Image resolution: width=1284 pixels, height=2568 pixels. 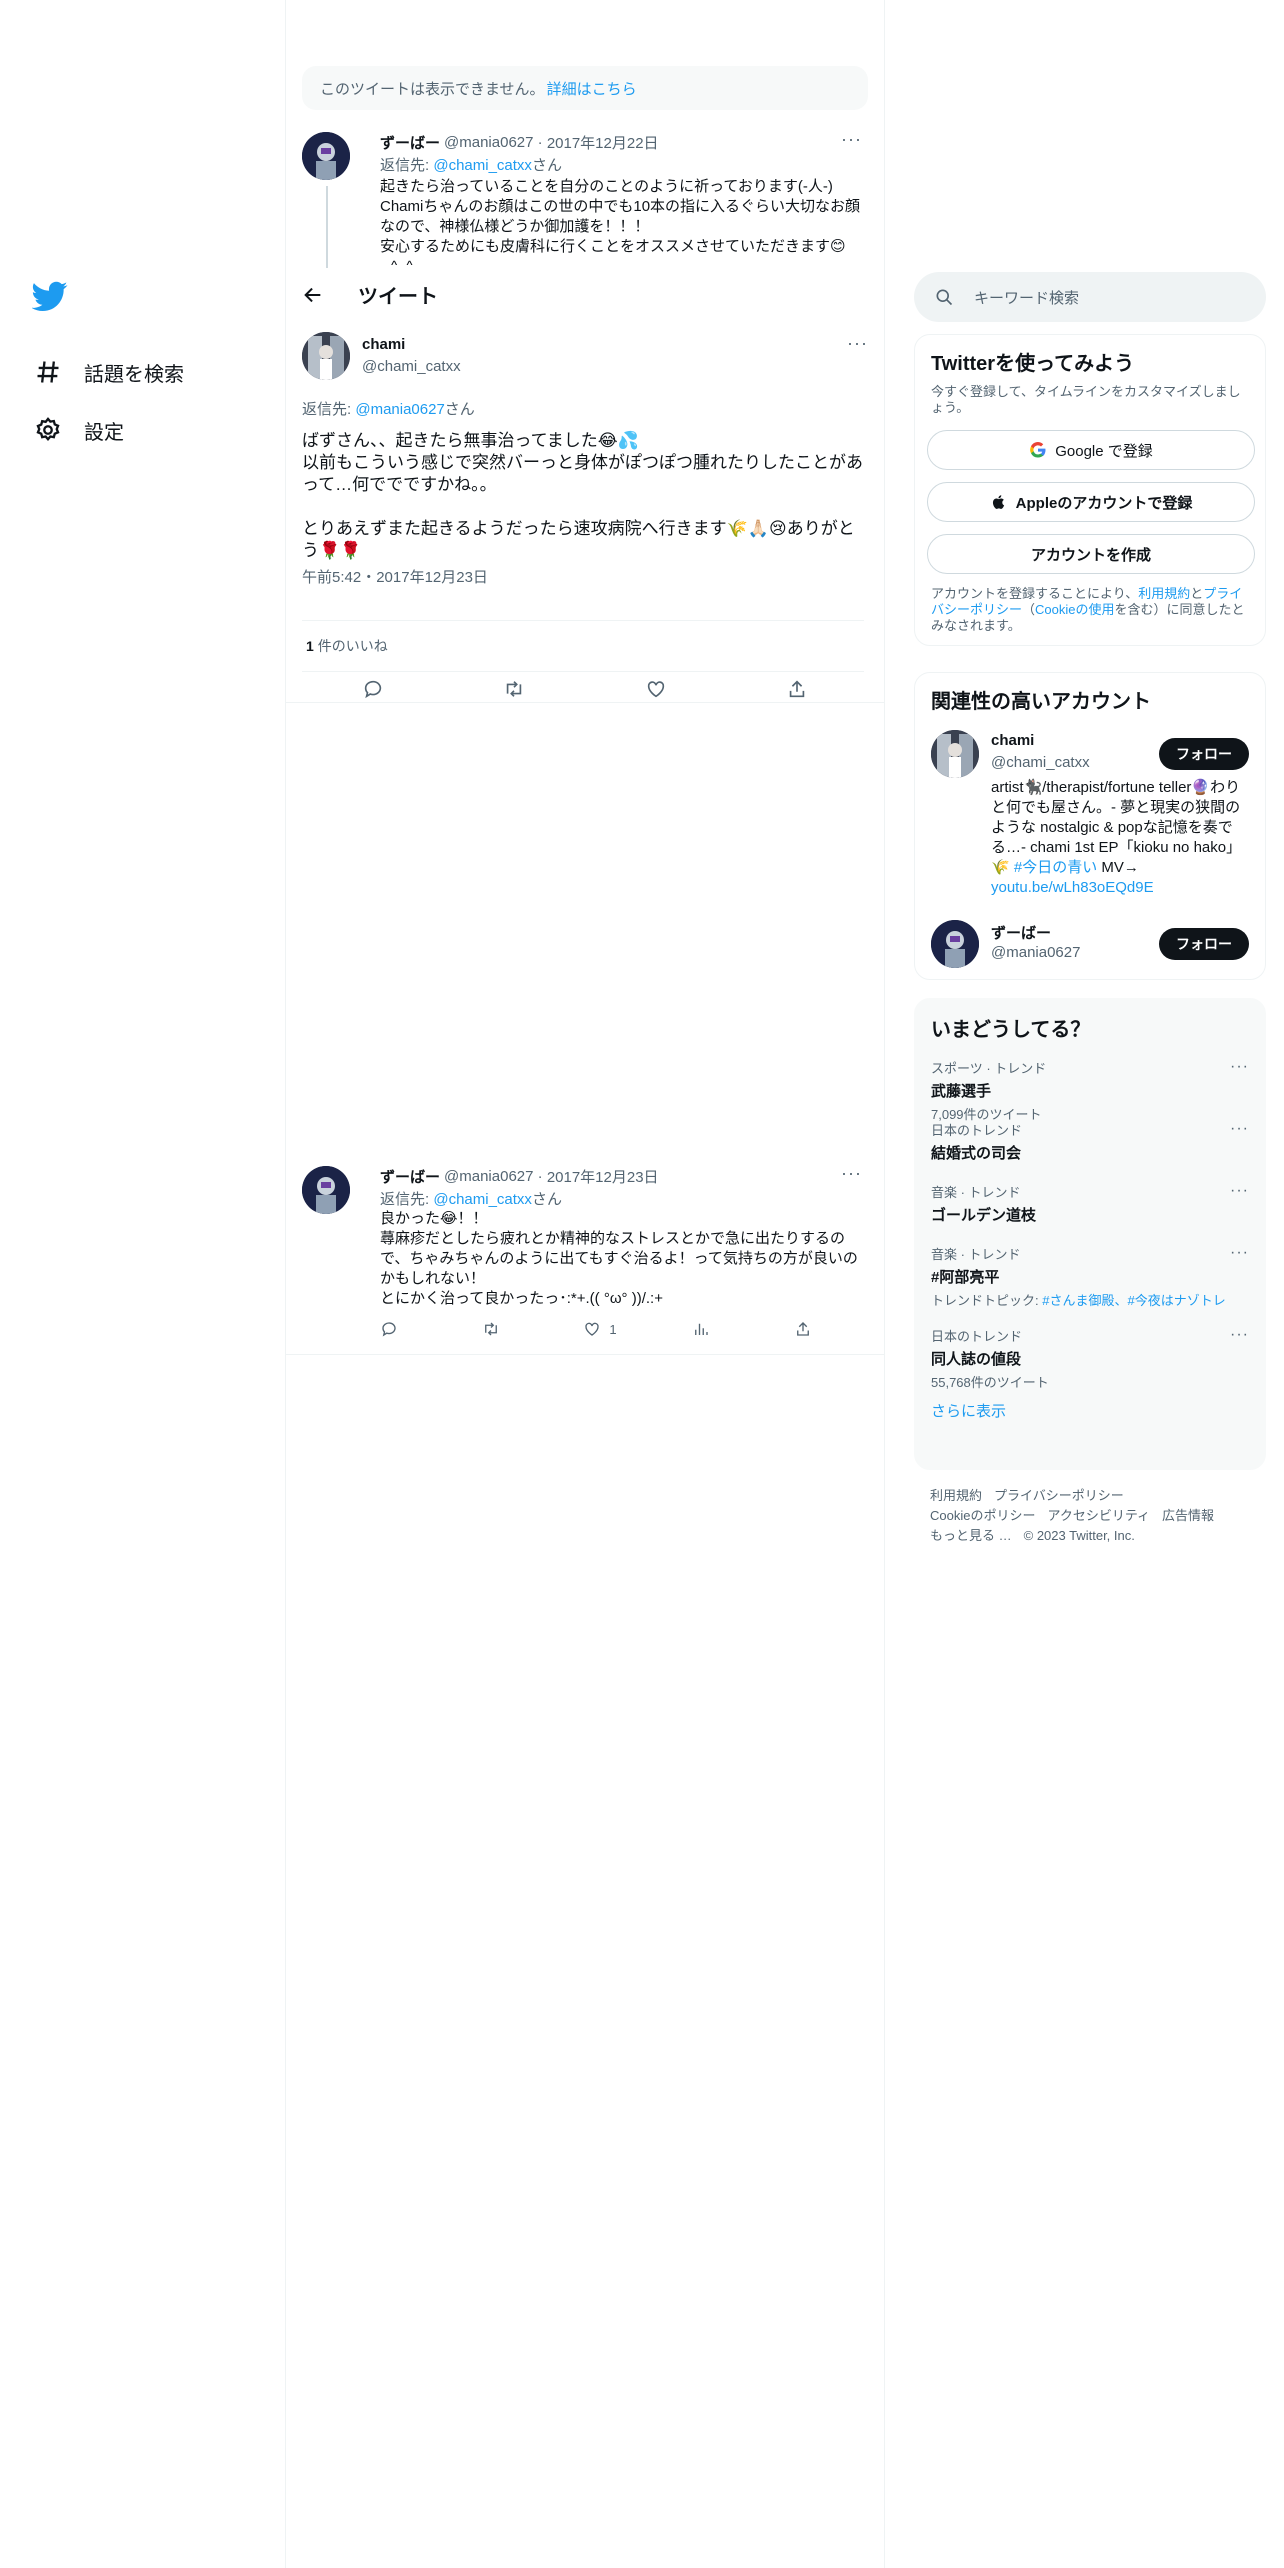 I want to click on nav-settings-label: 設定, so click(x=104, y=432).